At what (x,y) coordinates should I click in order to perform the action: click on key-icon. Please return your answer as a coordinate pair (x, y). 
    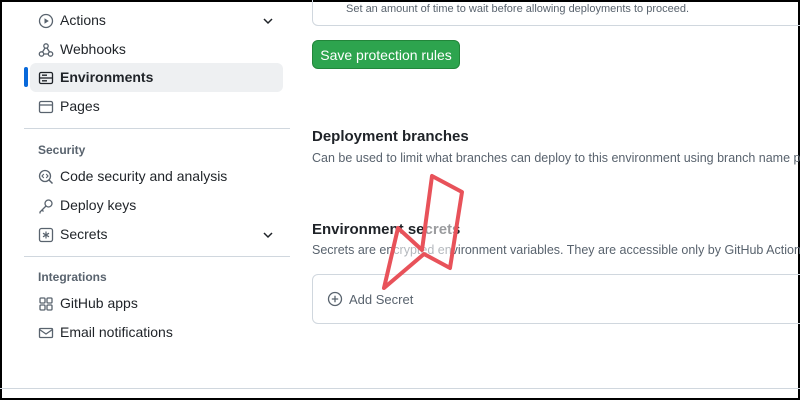
    Looking at the image, I should click on (46, 206).